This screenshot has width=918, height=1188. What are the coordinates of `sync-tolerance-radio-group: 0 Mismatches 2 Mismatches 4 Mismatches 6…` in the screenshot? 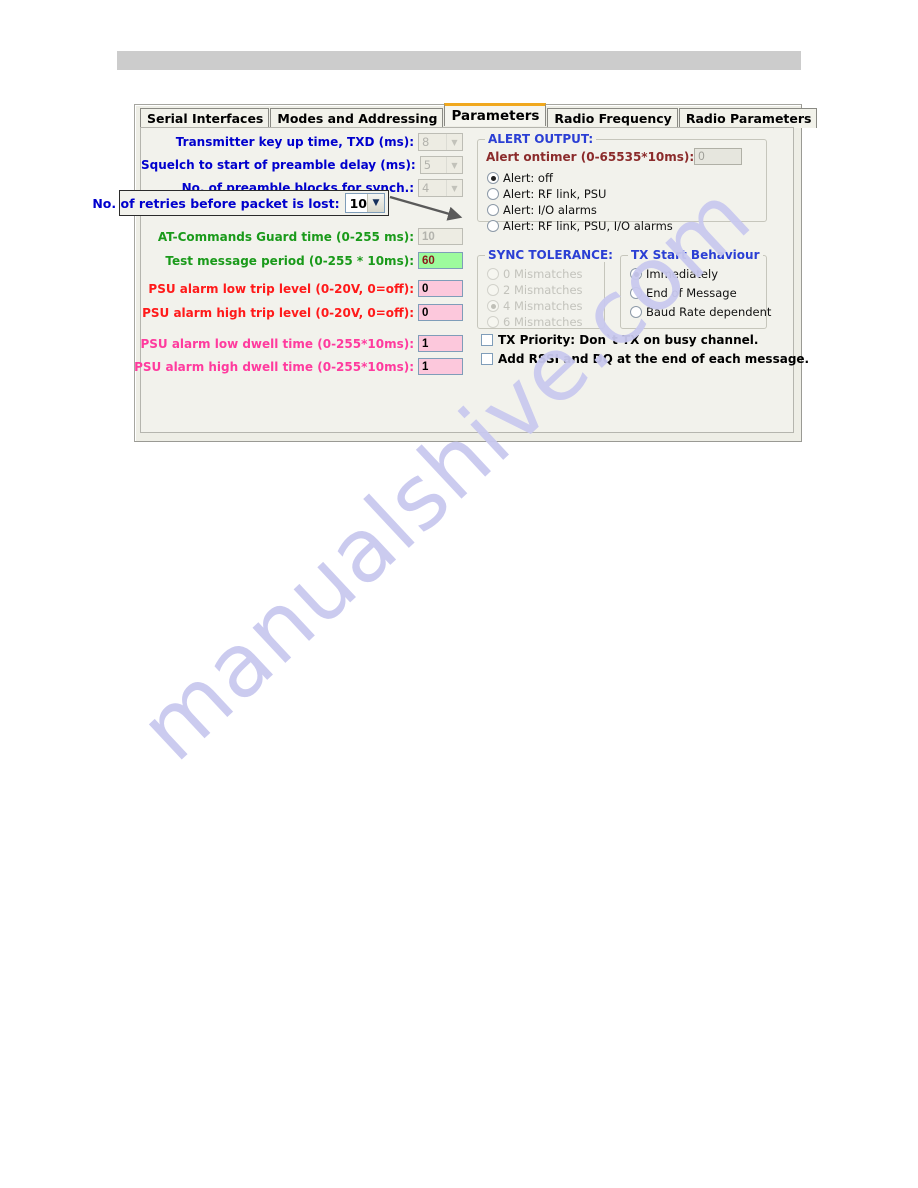 It's located at (535, 299).